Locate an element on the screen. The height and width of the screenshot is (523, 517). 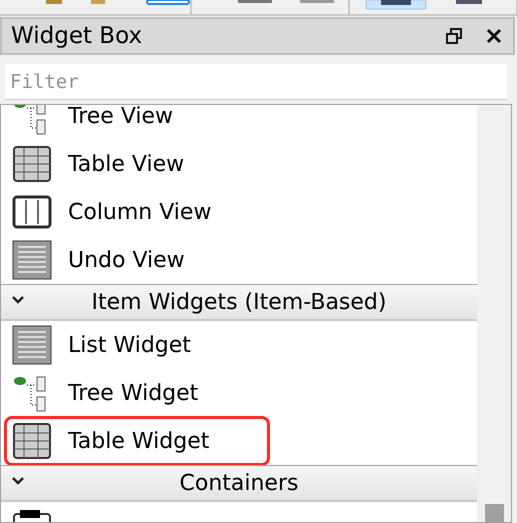
float-button is located at coordinates (454, 36).